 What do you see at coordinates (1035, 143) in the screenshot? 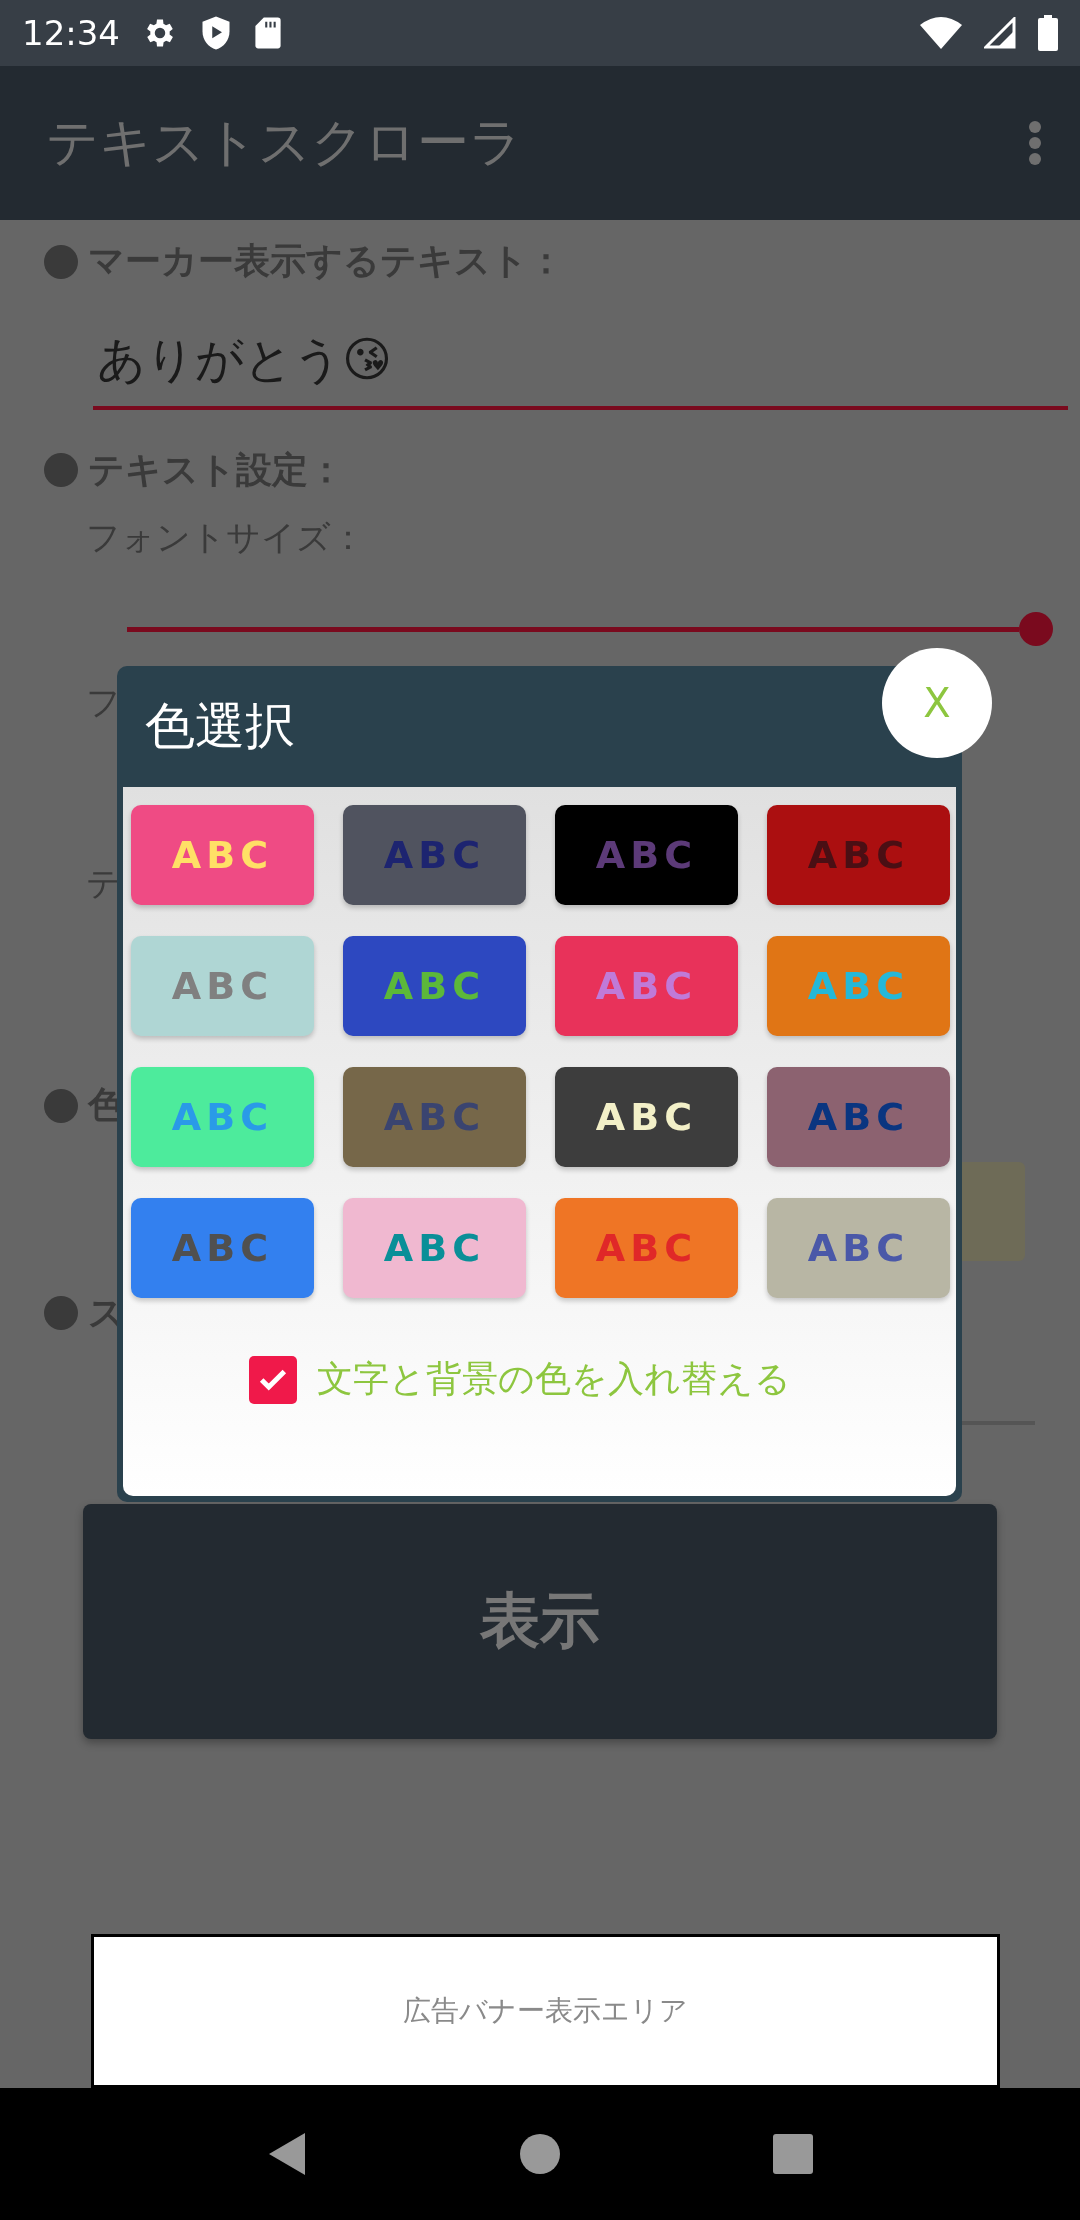
I see `more-menu-icon` at bounding box center [1035, 143].